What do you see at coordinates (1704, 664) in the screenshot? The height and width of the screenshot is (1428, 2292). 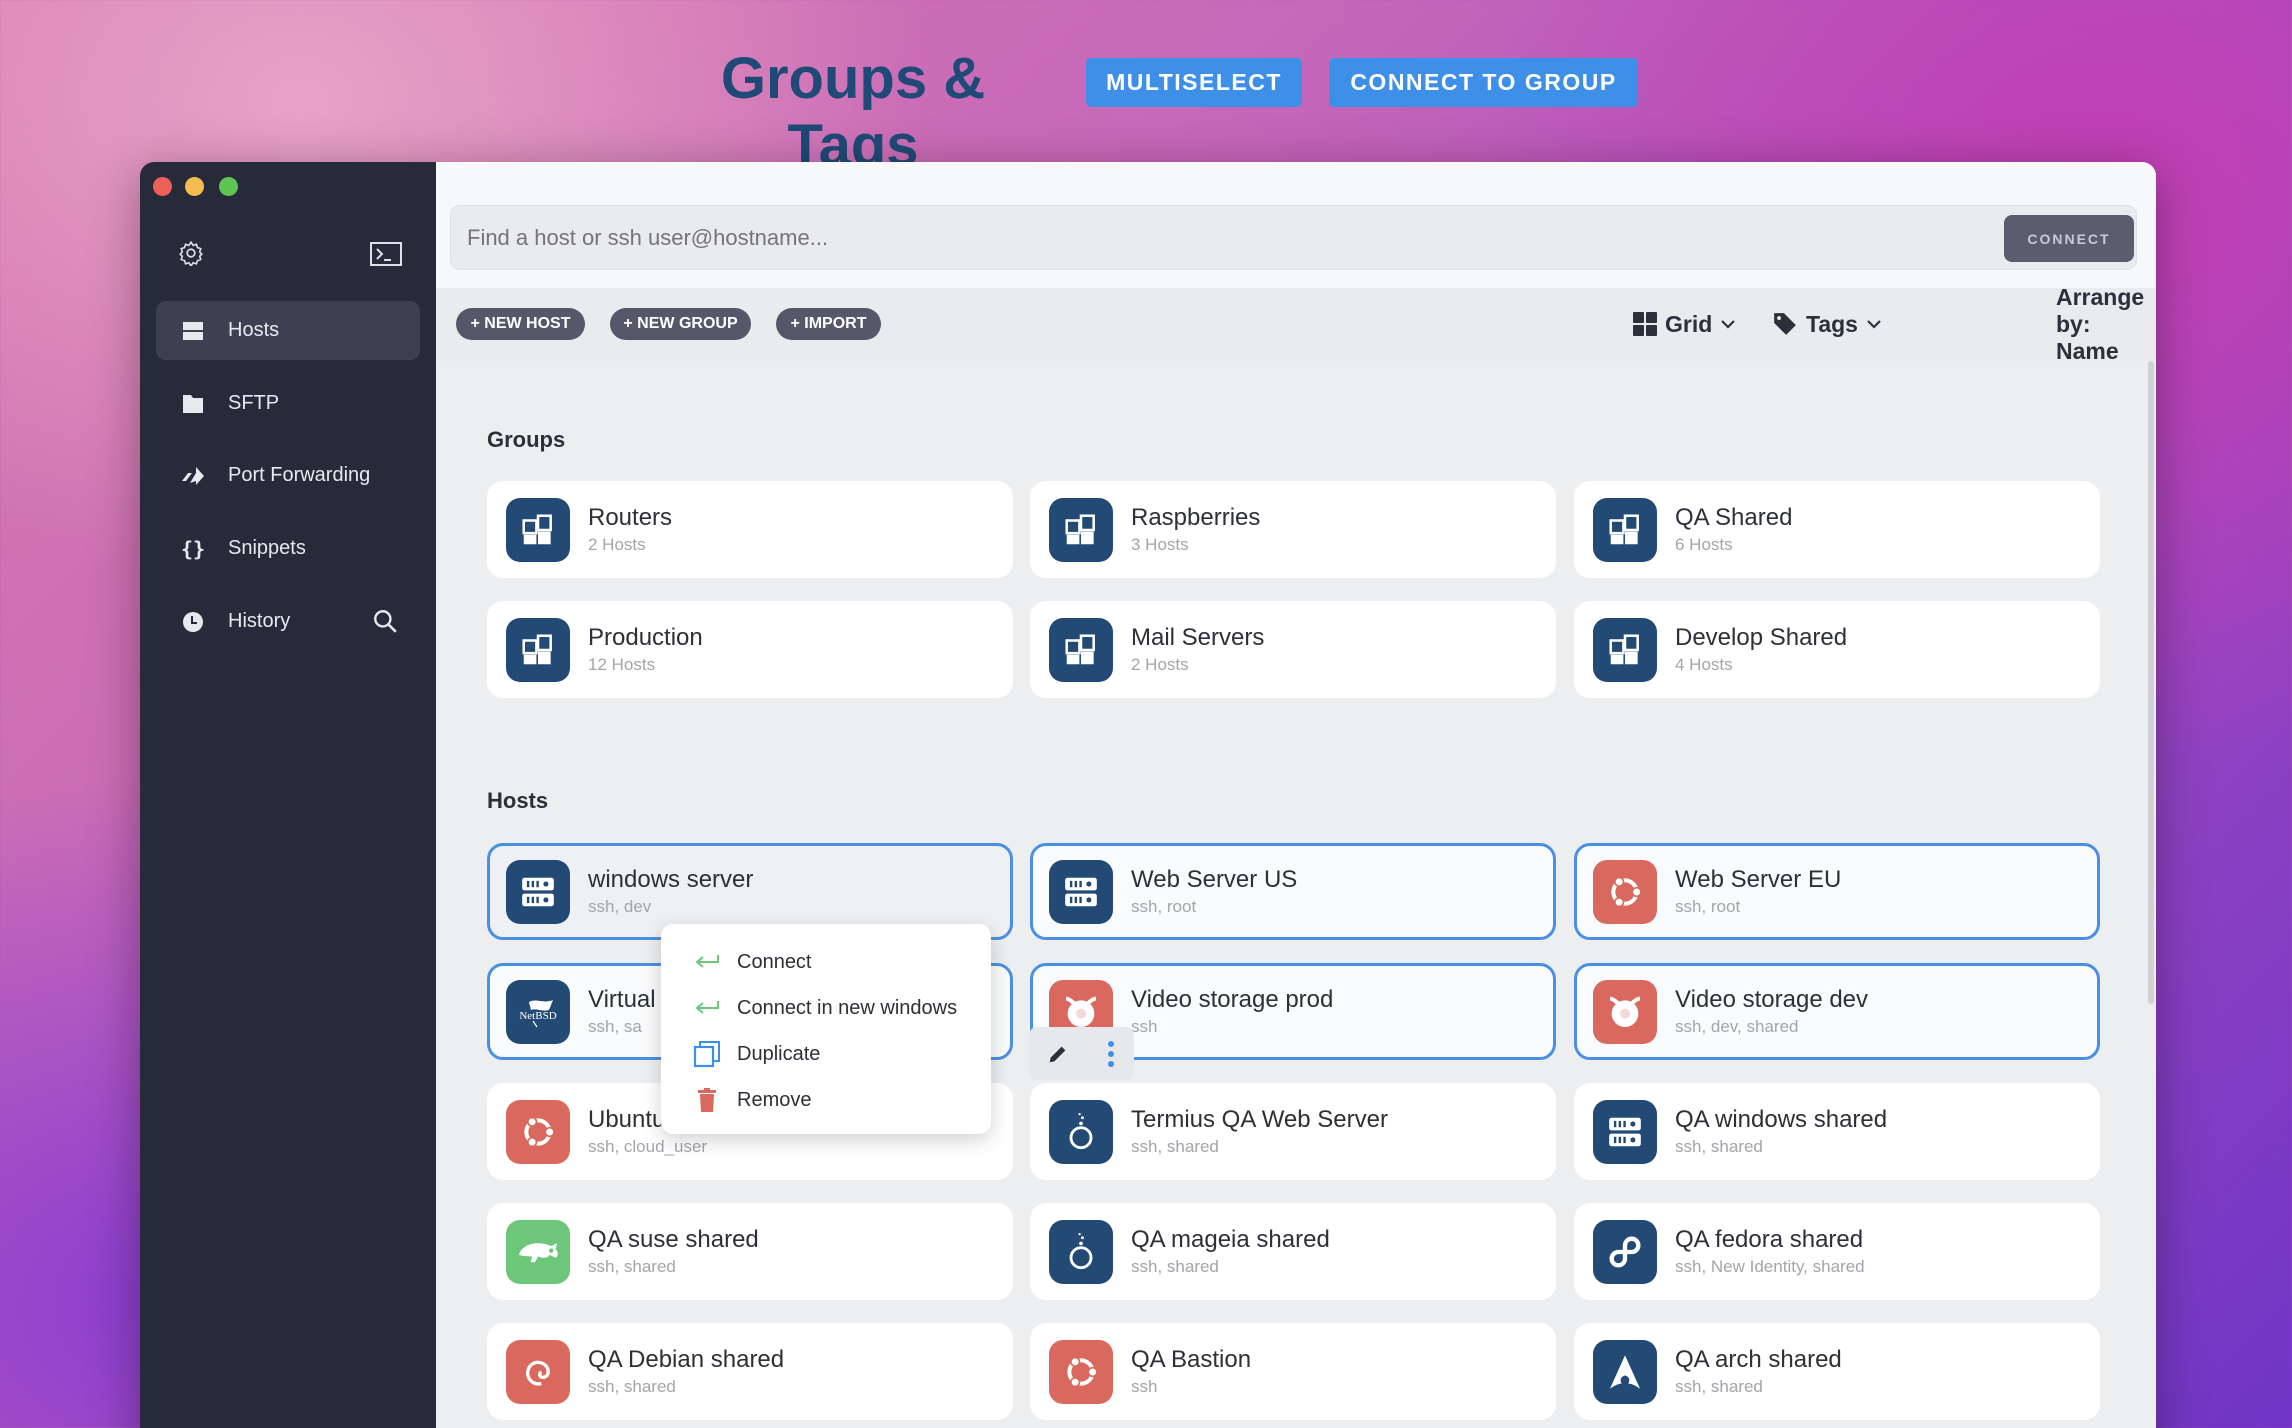 I see `group-host-count: 4 Hosts` at bounding box center [1704, 664].